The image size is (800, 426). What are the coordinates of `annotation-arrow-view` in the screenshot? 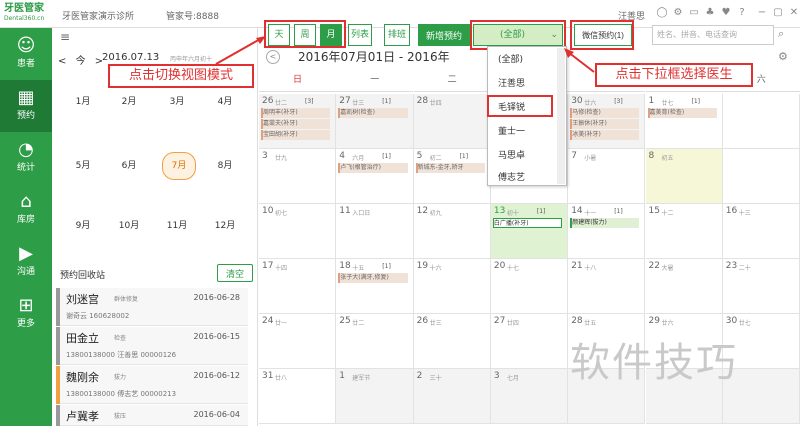 It's located at (239, 51).